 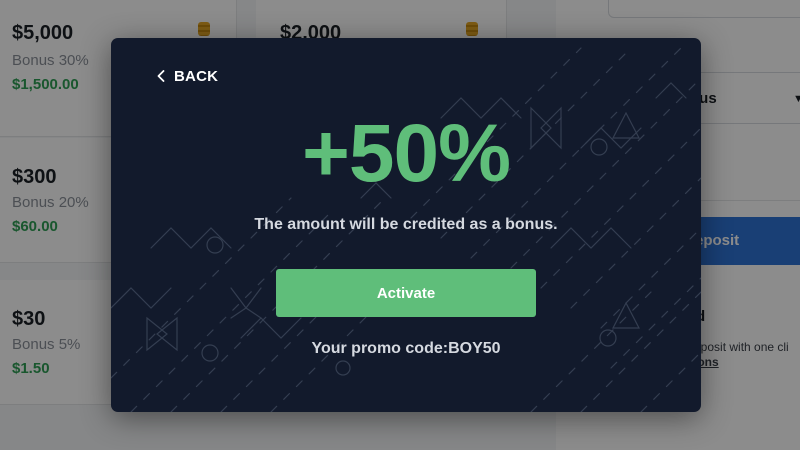 I want to click on promo-code-value: BOY50, so click(x=474, y=348).